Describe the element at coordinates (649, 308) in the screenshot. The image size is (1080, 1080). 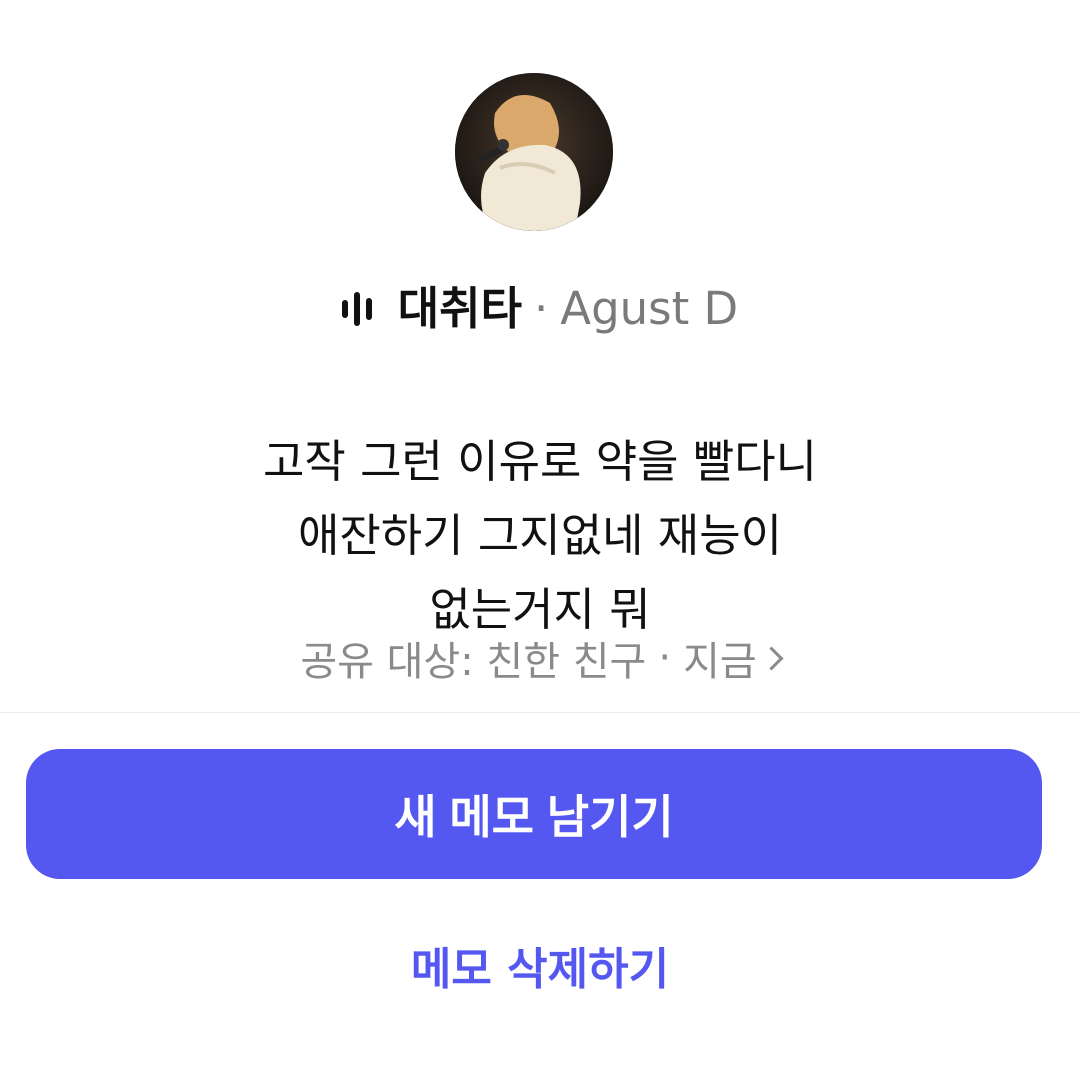
I see `song-artist: Agust D` at that location.